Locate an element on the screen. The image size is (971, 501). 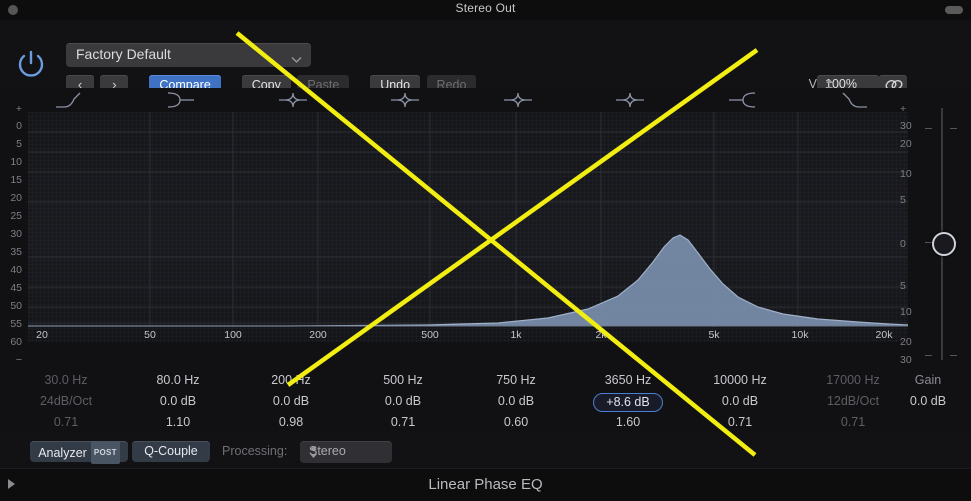
axis-left-0: 0 is located at coordinates (19, 126).